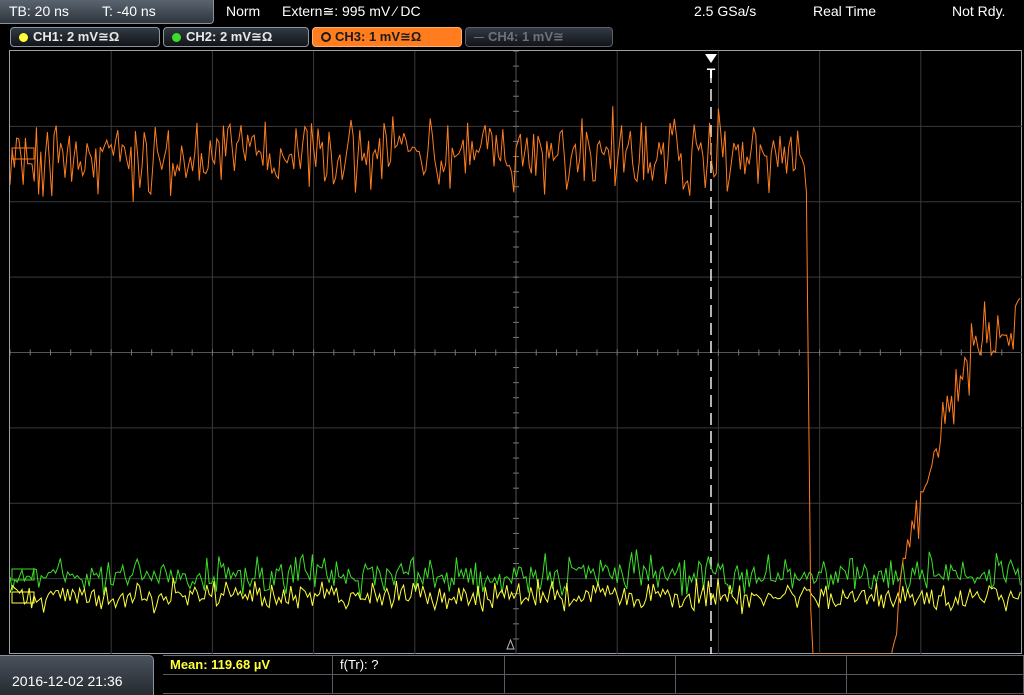  Describe the element at coordinates (979, 11) in the screenshot. I see `trigger-status: Not Rdy.` at that location.